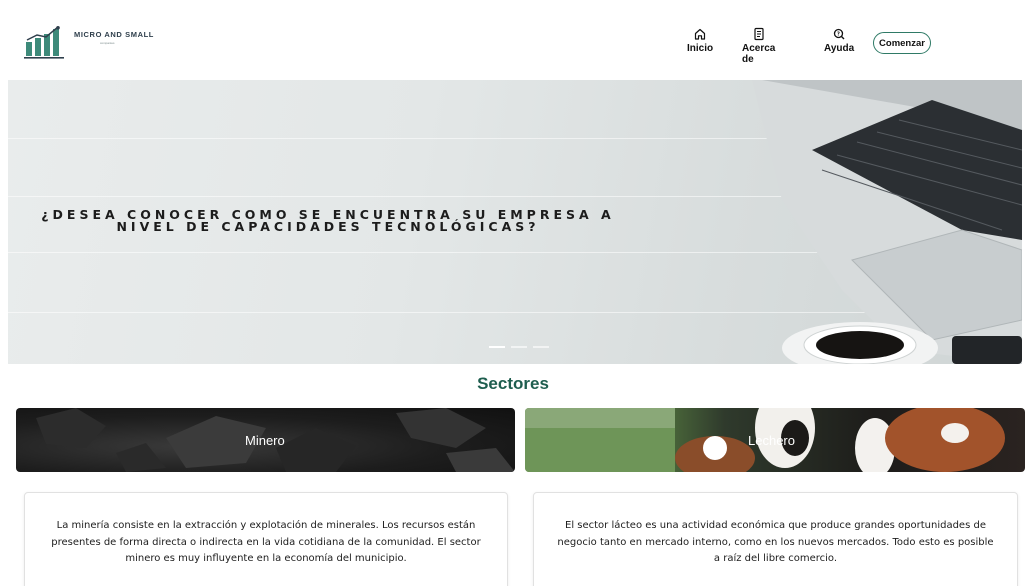 This screenshot has width=1026, height=586. Describe the element at coordinates (89, 43) in the screenshot. I see `brand-logo: MICRO AND SMALL companies` at that location.